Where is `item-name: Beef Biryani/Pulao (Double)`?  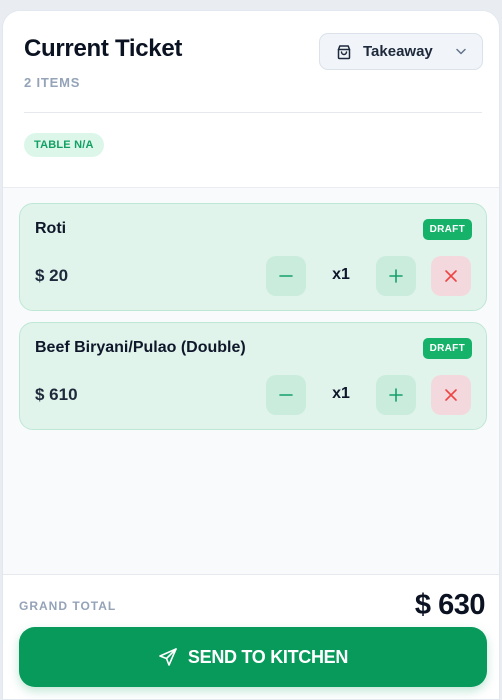 item-name: Beef Biryani/Pulao (Double) is located at coordinates (140, 347).